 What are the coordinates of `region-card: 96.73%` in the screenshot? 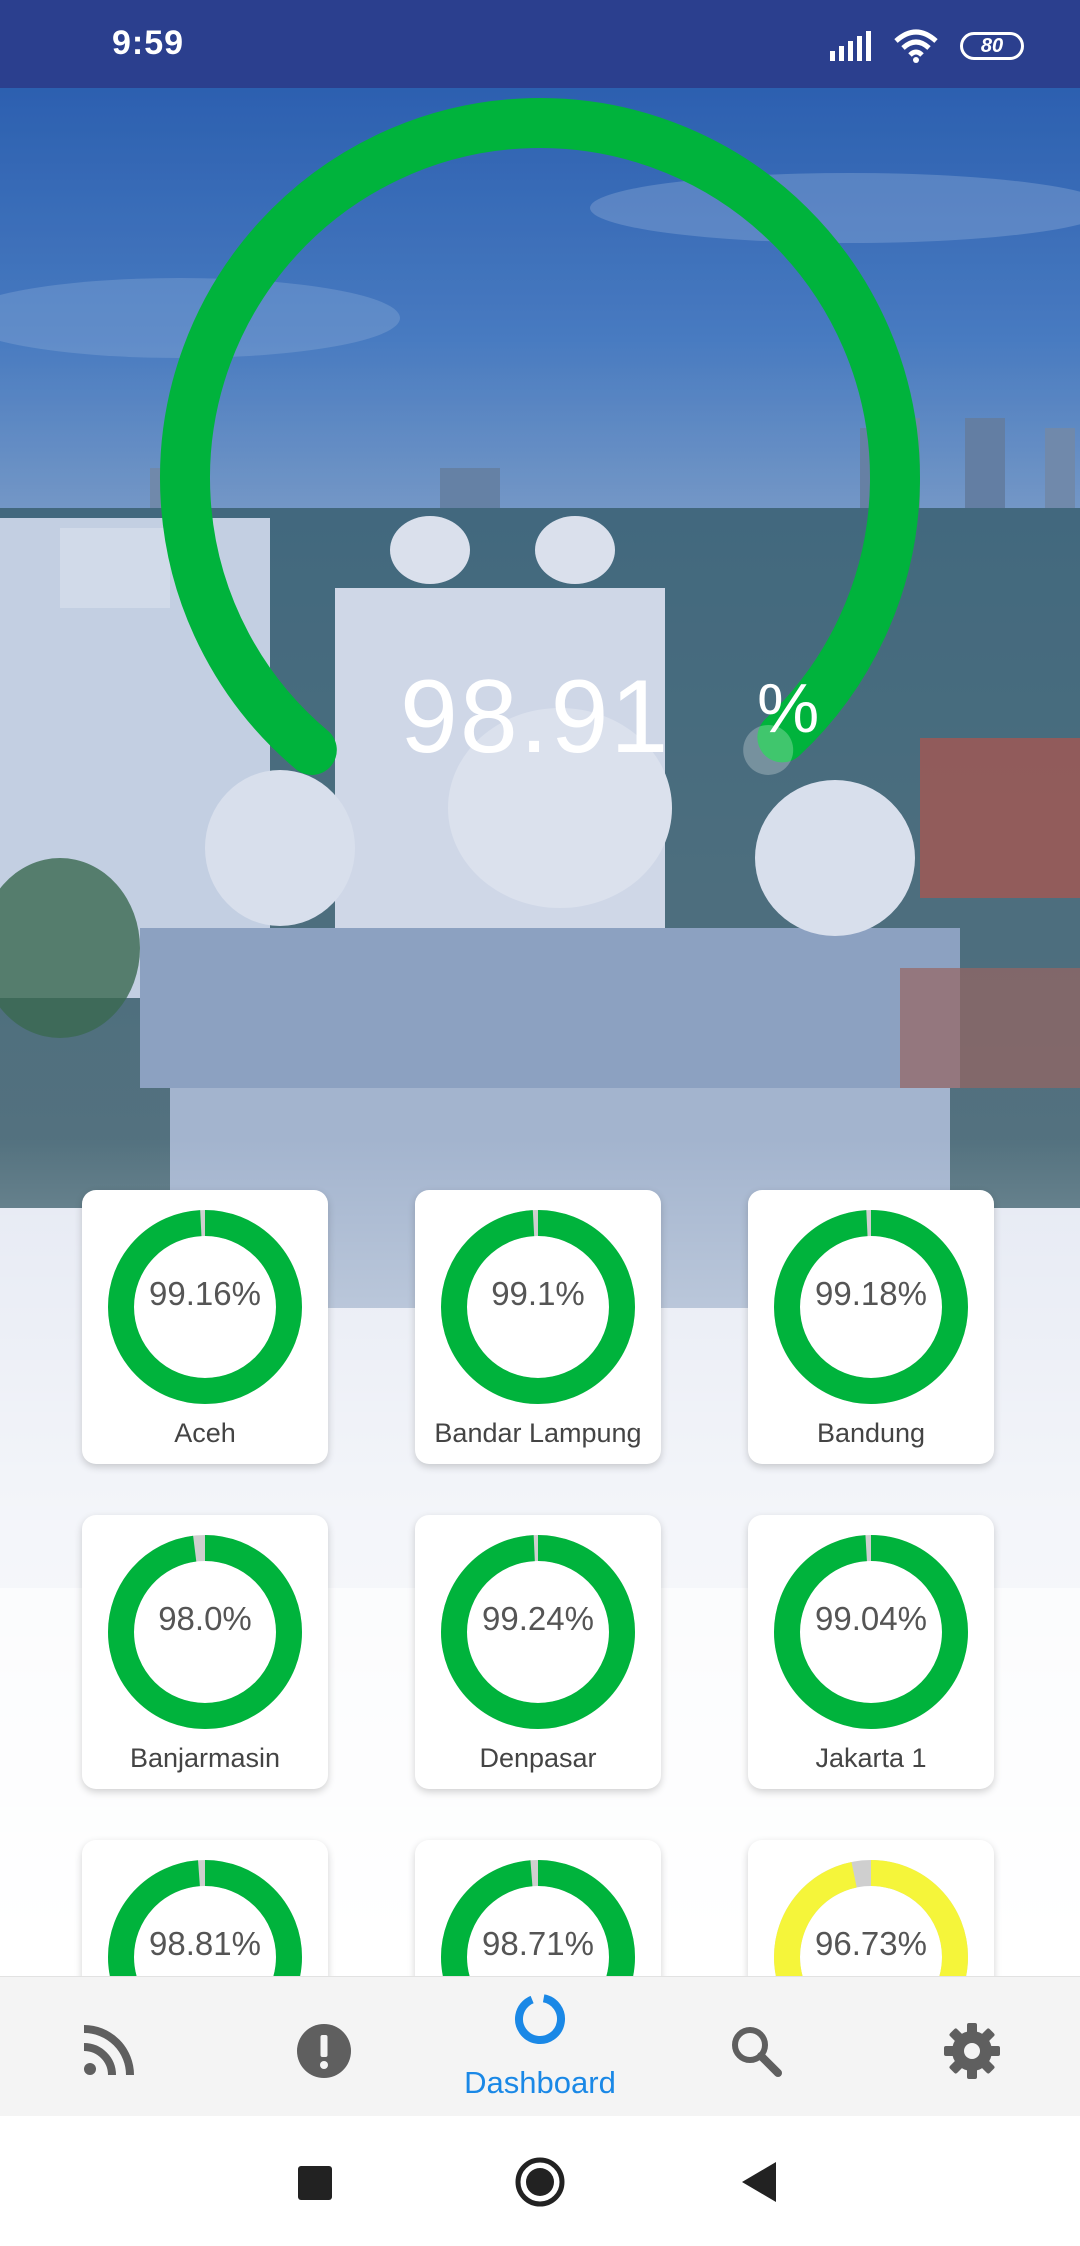 It's located at (871, 1908).